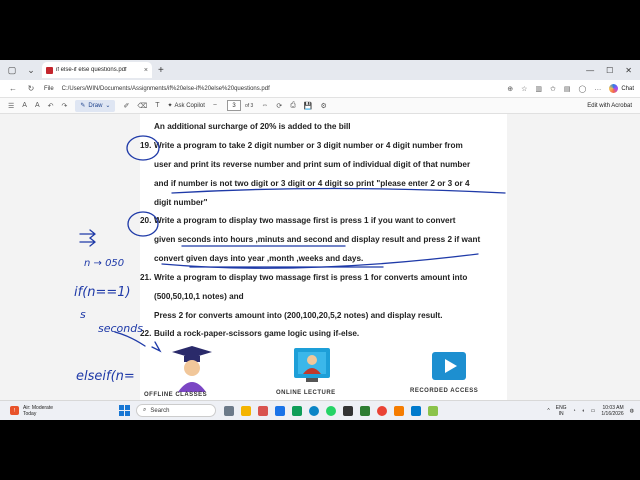 This screenshot has height=480, width=640. What do you see at coordinates (627, 88) in the screenshot?
I see `chat-label: Chat` at bounding box center [627, 88].